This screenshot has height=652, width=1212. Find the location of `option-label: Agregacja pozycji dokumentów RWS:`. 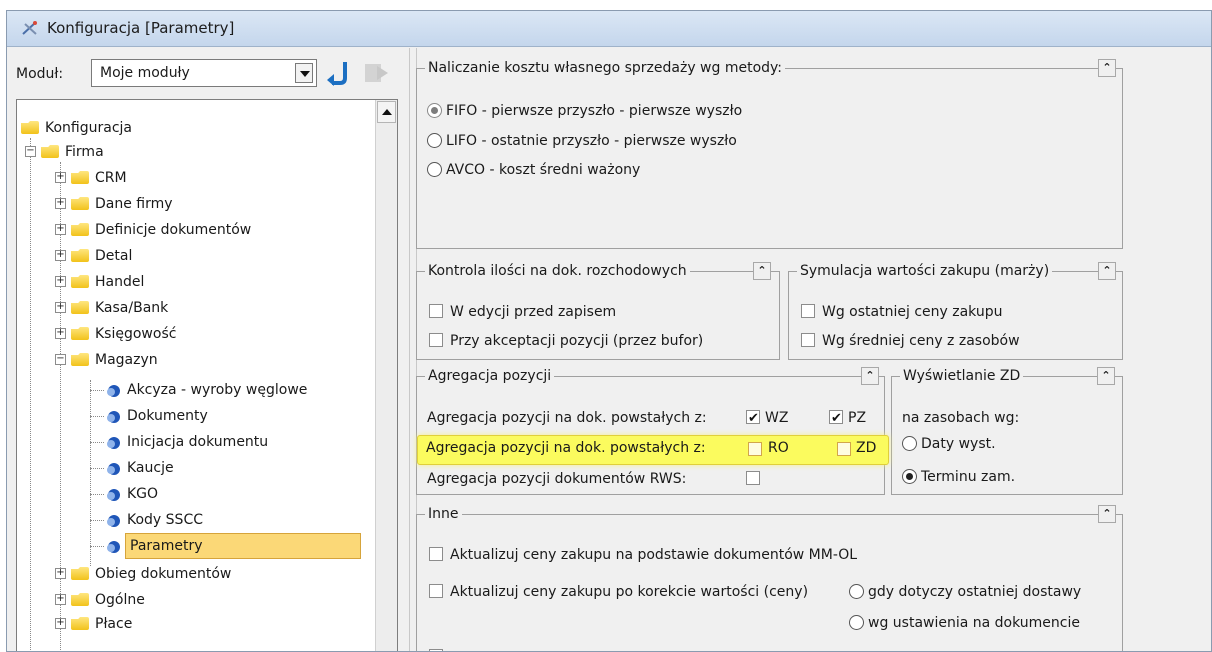

option-label: Agregacja pozycji dokumentów RWS: is located at coordinates (557, 479).